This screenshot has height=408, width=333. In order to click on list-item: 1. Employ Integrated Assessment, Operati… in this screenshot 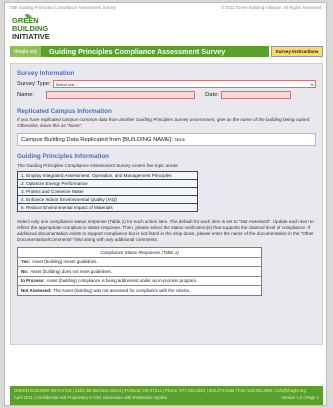, I will do `click(107, 176)`.